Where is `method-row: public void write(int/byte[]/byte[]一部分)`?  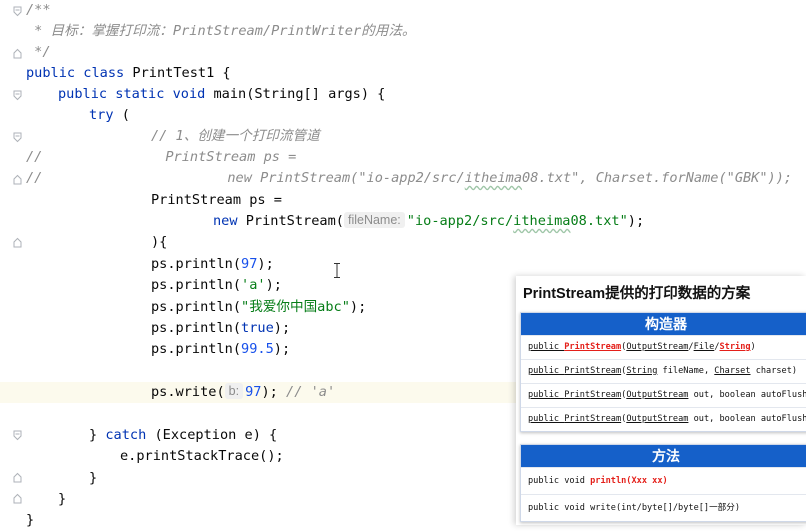 method-row: public void write(int/byte[]/byte[]一部分) is located at coordinates (663, 507).